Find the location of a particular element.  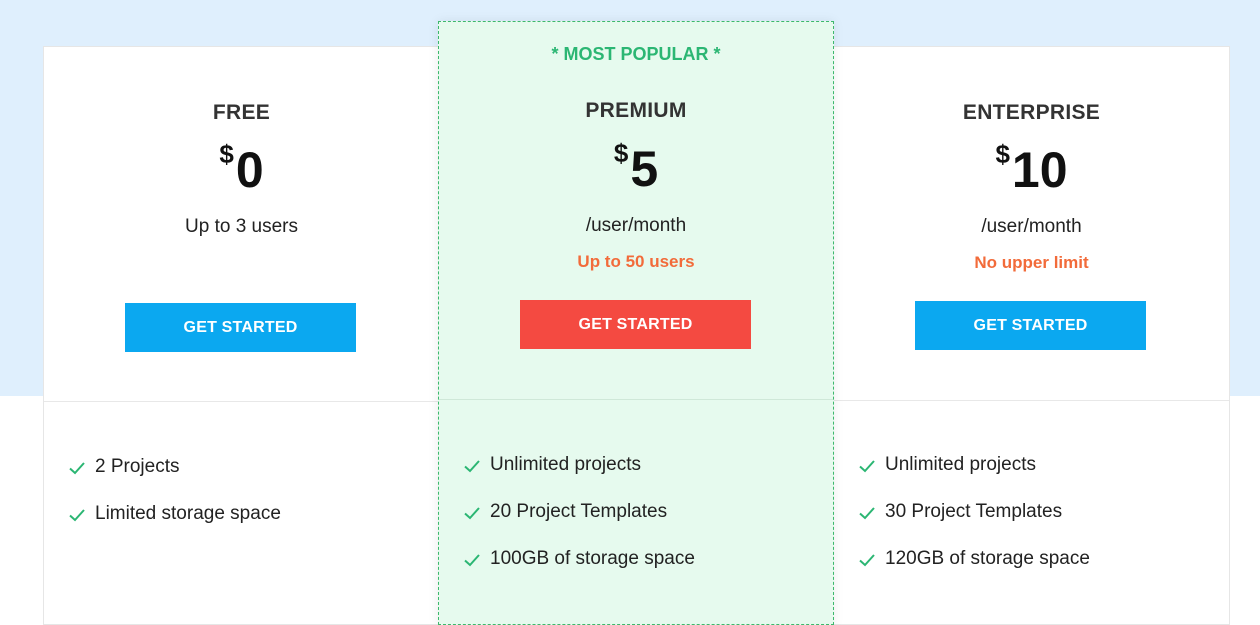

feature-item: Limited storage space is located at coordinates (174, 526).